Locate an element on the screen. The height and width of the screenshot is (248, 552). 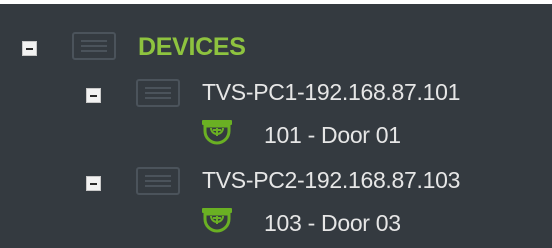
tree-node-label: TVS-PC2-192.168.87.103 is located at coordinates (331, 180).